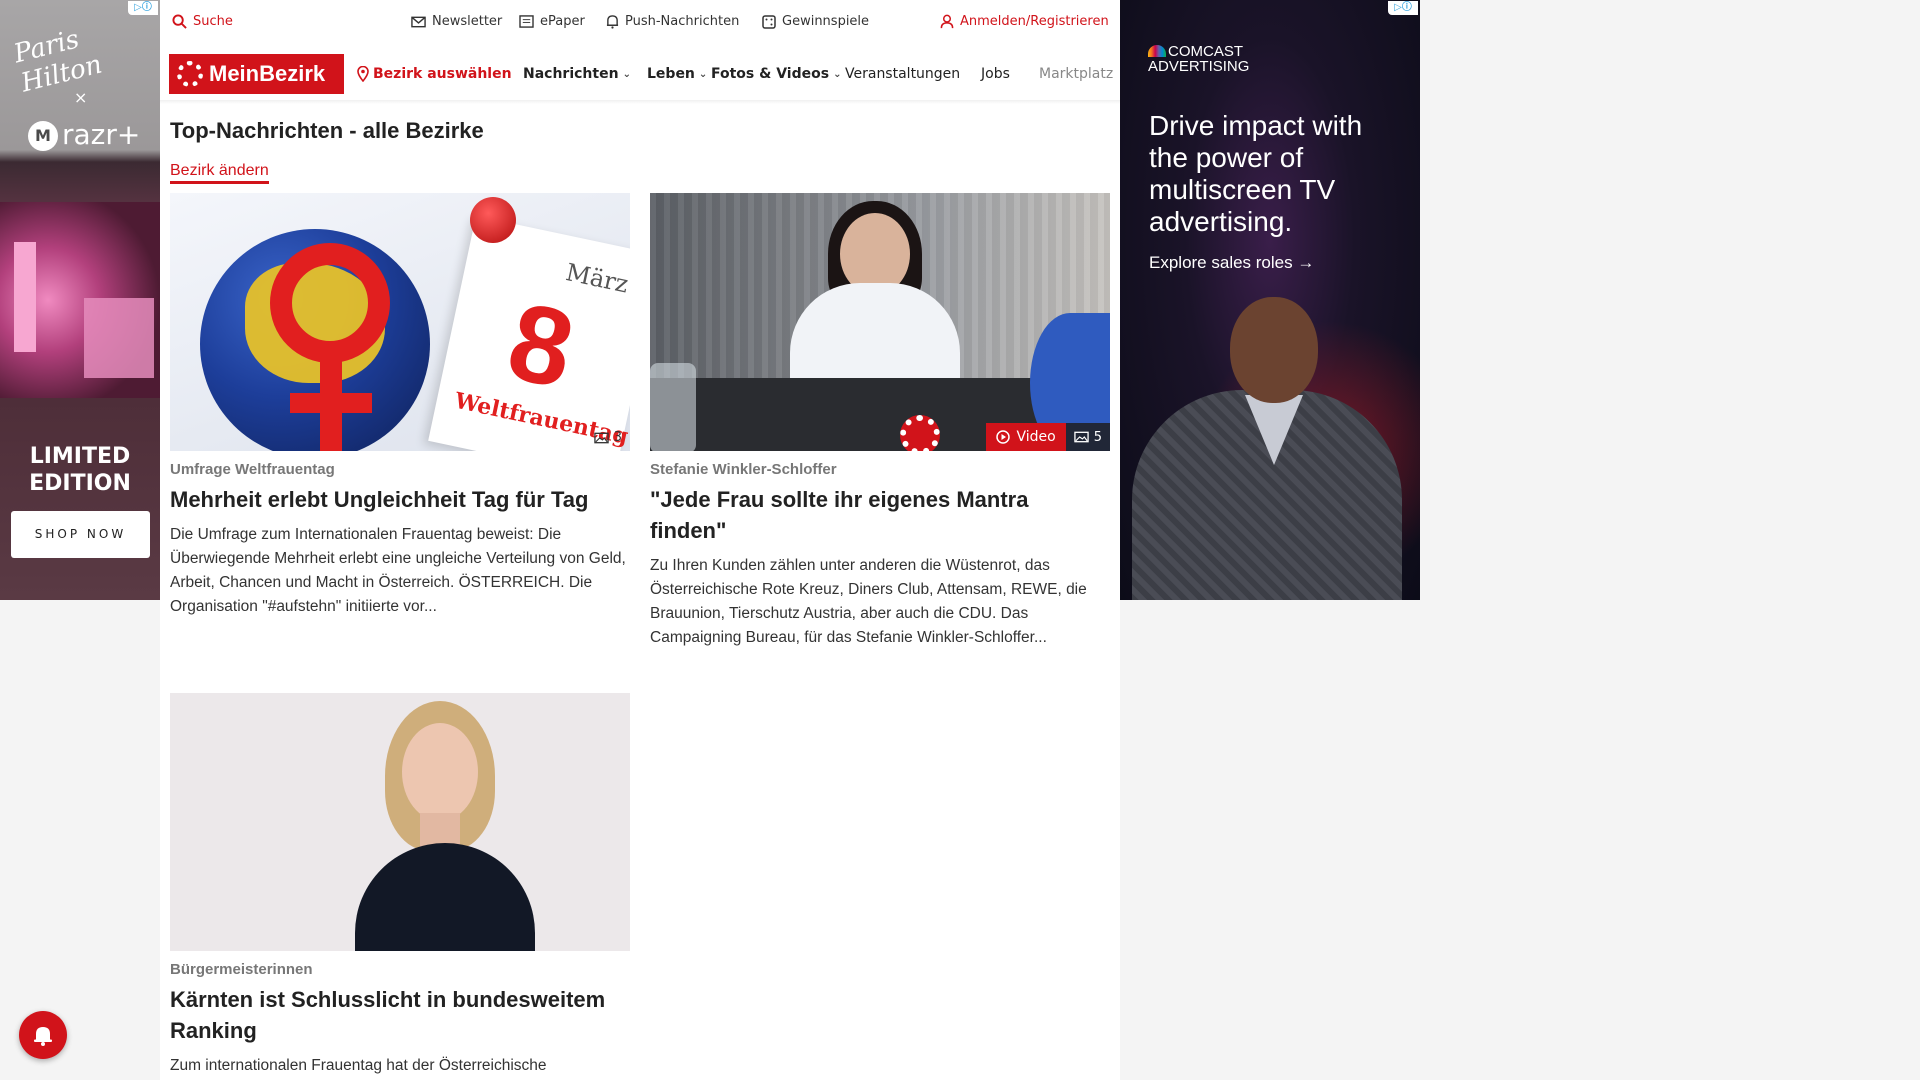 This screenshot has height=1080, width=1920. Describe the element at coordinates (190, 74) in the screenshot. I see `logo-flower-icon` at that location.